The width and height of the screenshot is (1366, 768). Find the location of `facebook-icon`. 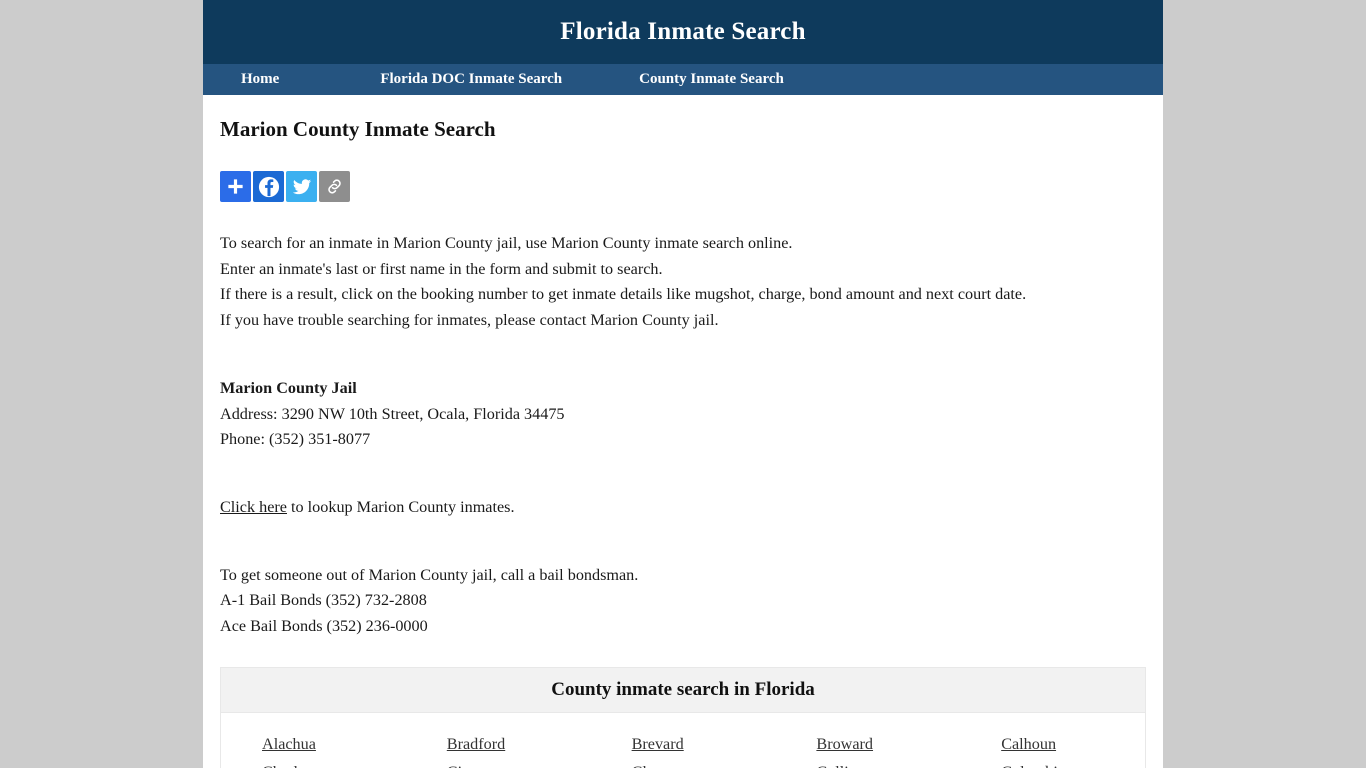

facebook-icon is located at coordinates (269, 187).